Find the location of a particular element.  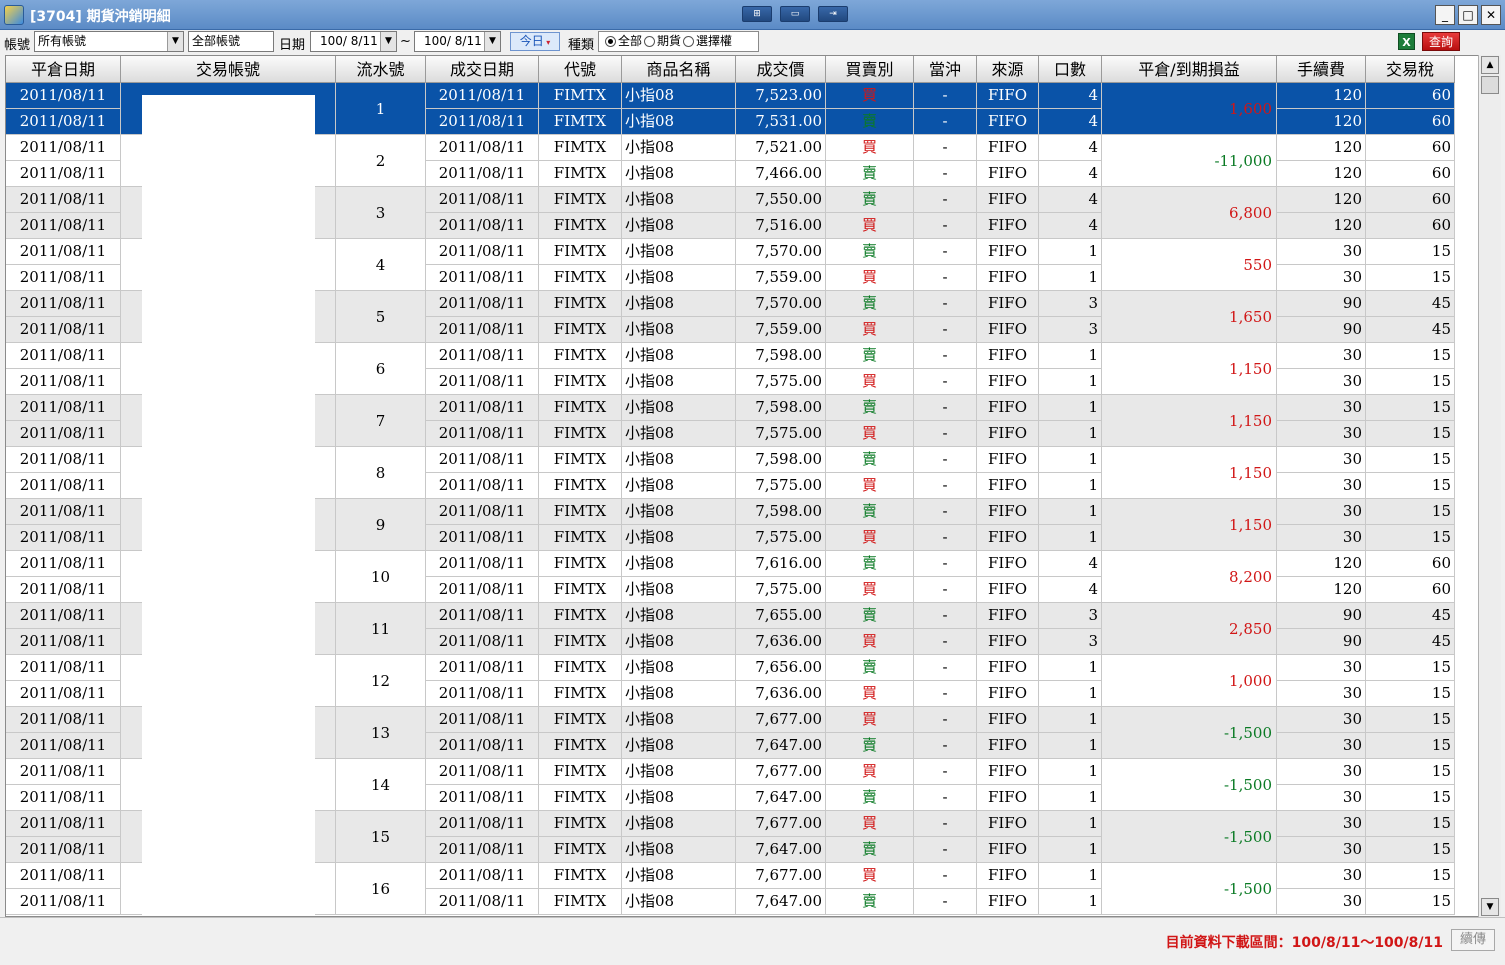

header-account: 交易帳號 is located at coordinates (228, 69).